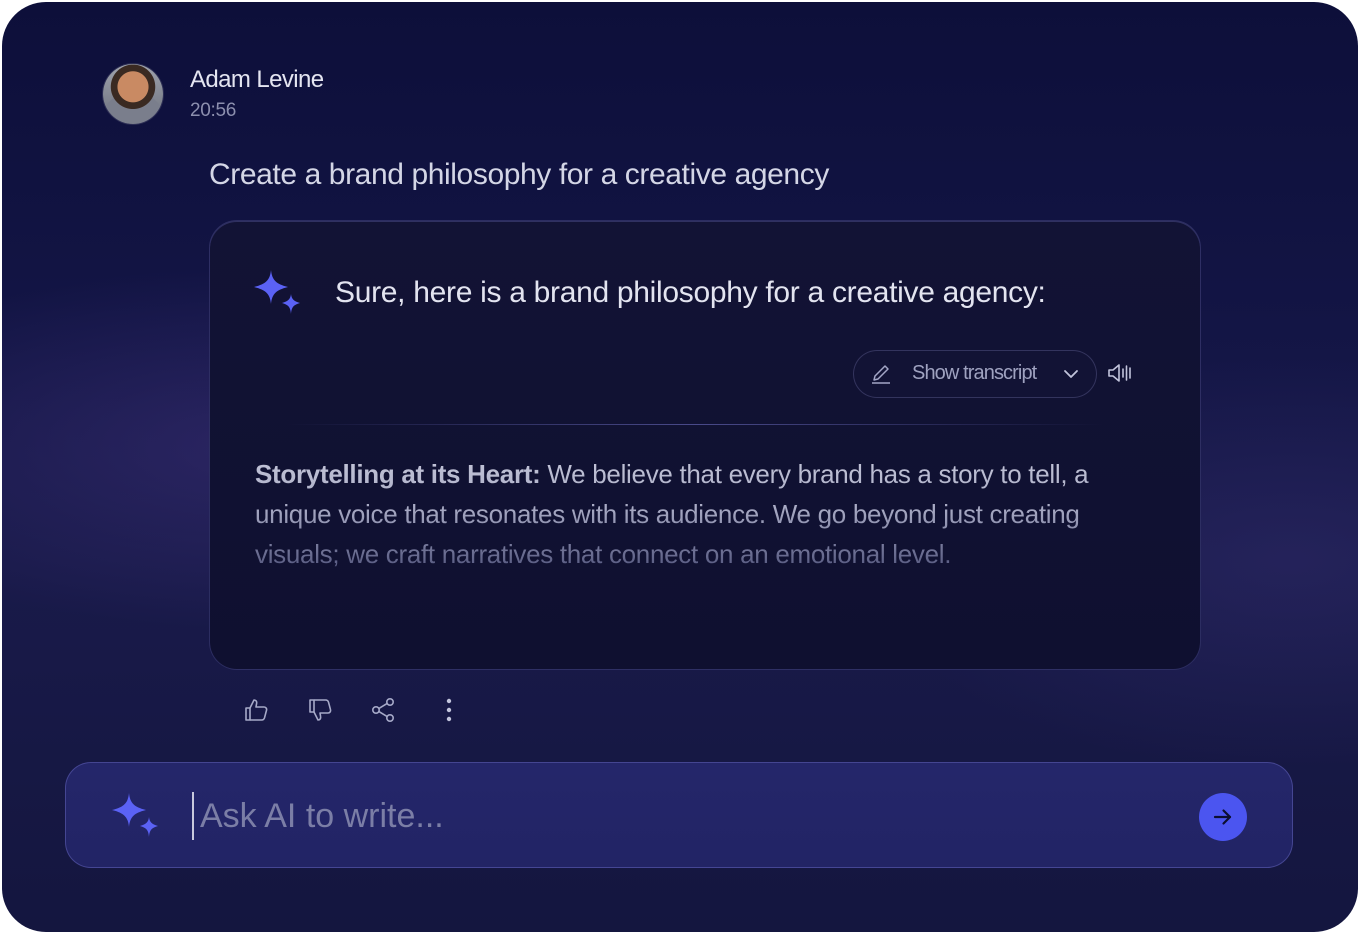  I want to click on chevron-down-icon, so click(1071, 374).